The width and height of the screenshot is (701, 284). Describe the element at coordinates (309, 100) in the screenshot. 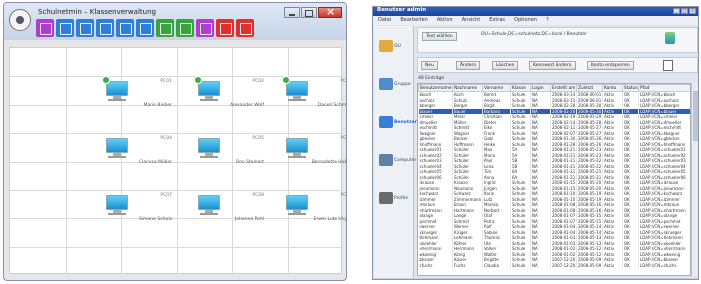

I see `computer-tile: PC03 Daniel Schmidt` at that location.